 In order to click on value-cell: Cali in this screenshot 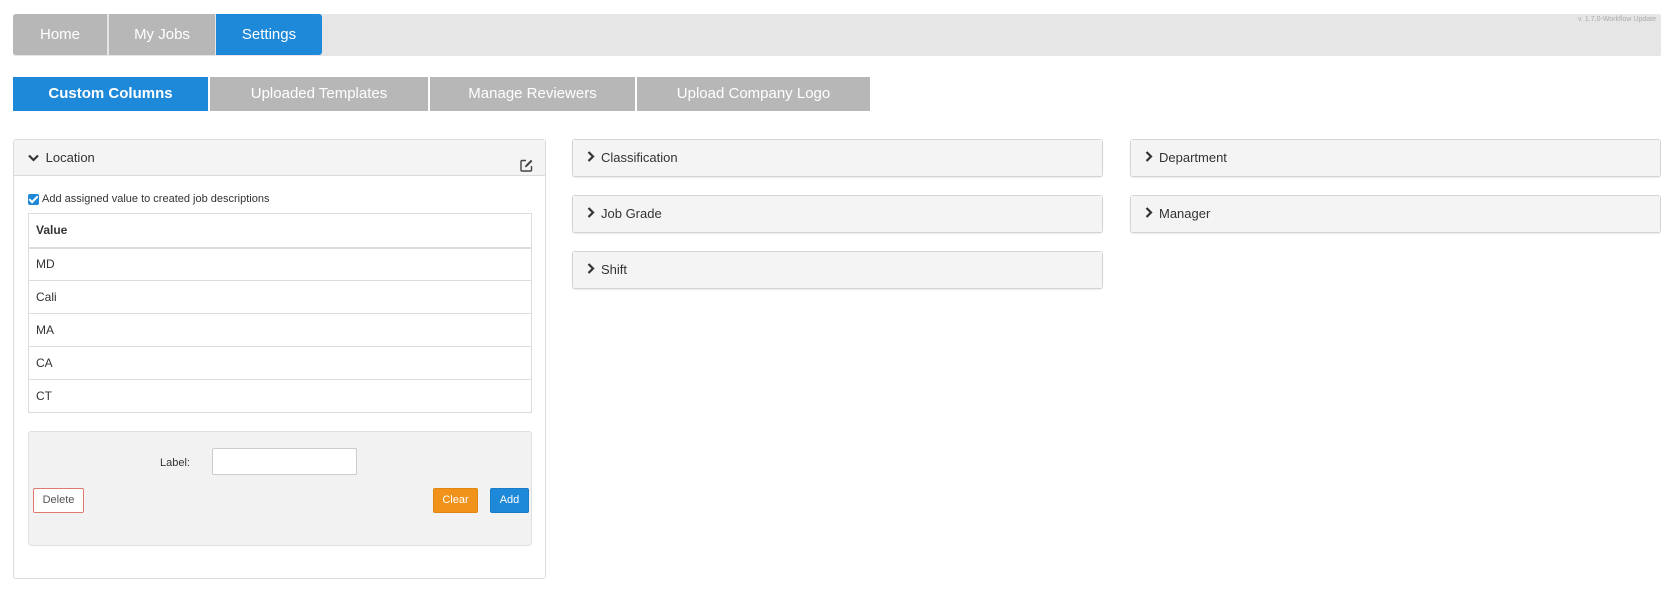, I will do `click(280, 297)`.